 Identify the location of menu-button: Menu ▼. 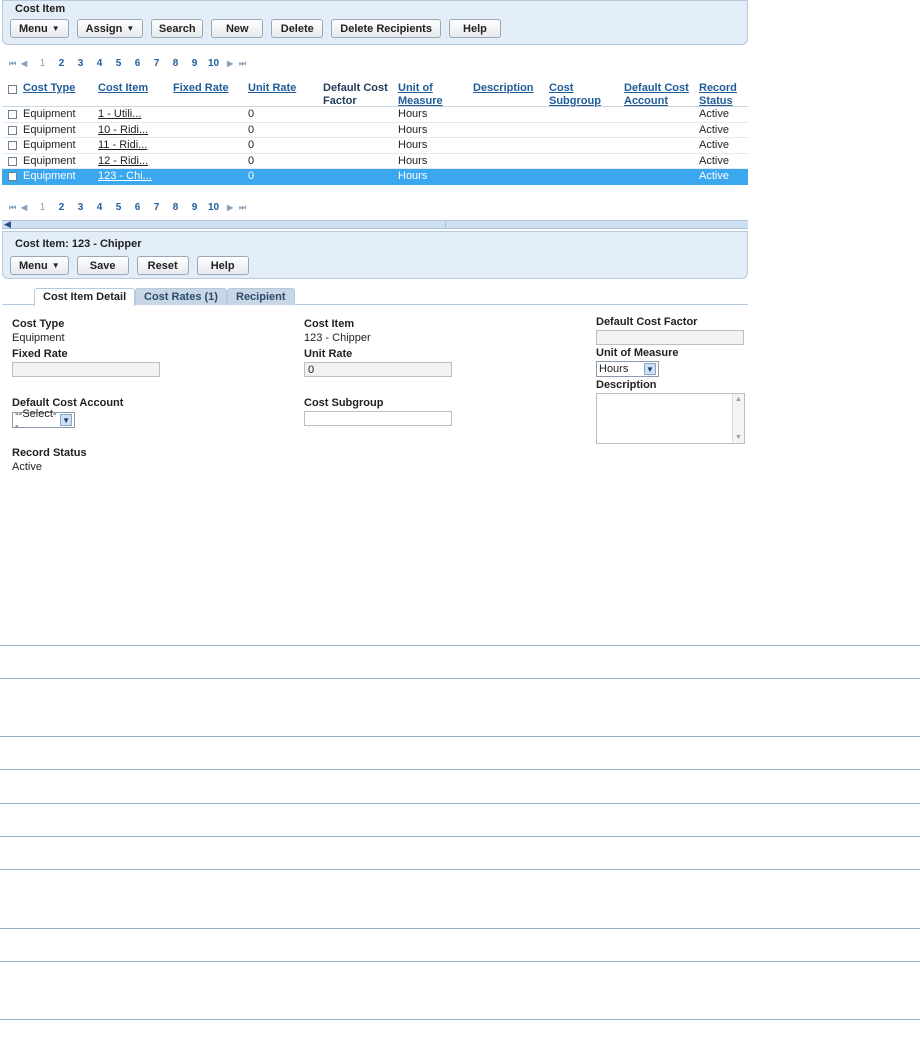
(39, 28).